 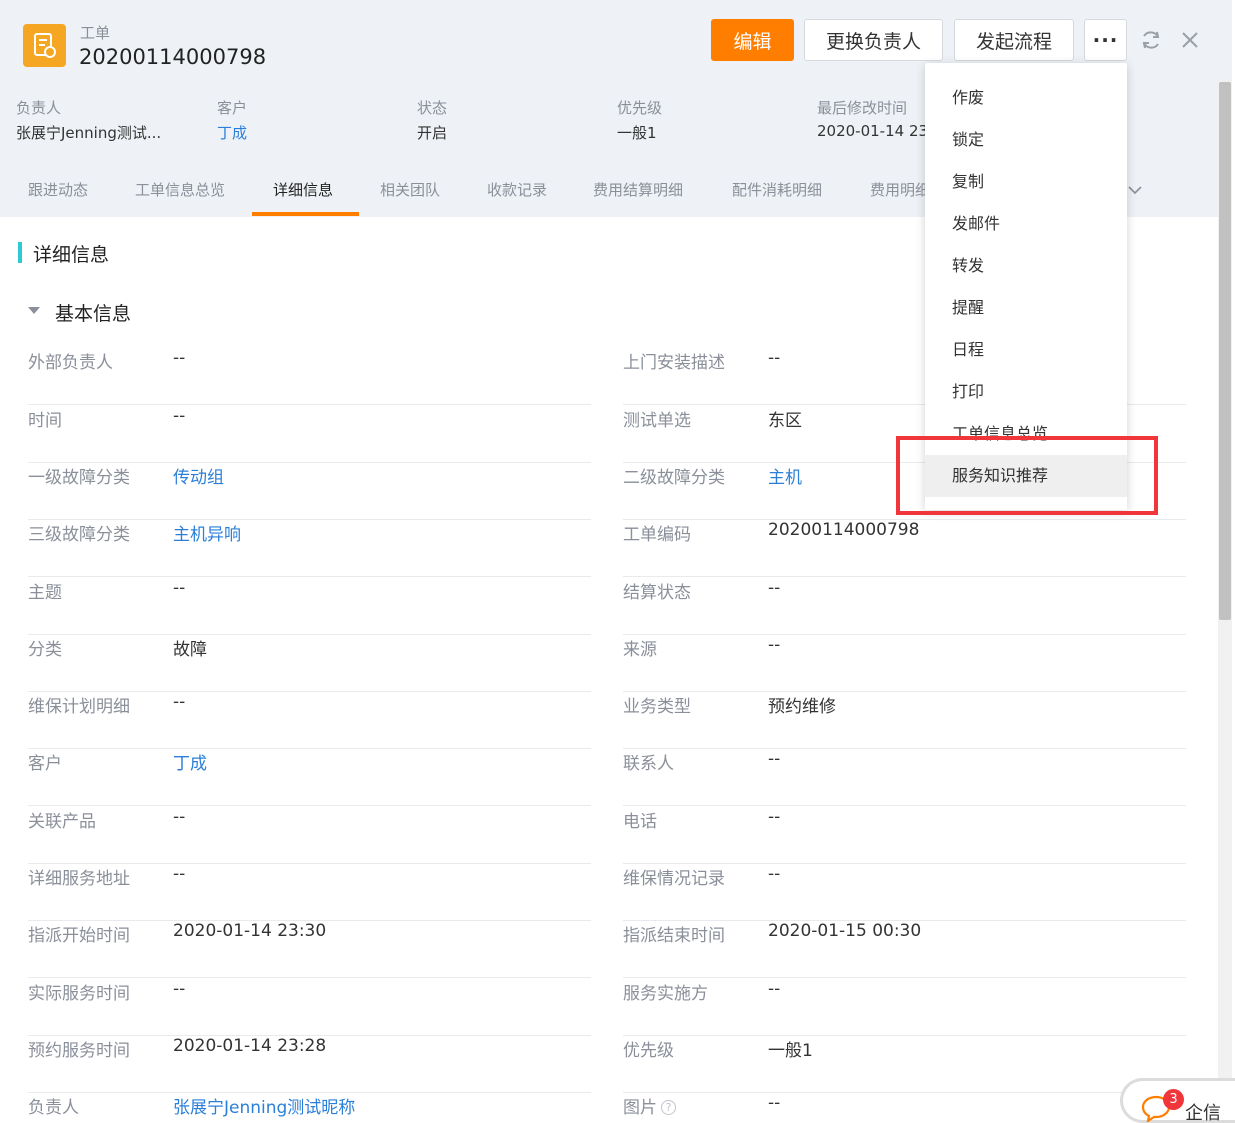 What do you see at coordinates (292, 132) in the screenshot?
I see `summary-customer-link: 丁成` at bounding box center [292, 132].